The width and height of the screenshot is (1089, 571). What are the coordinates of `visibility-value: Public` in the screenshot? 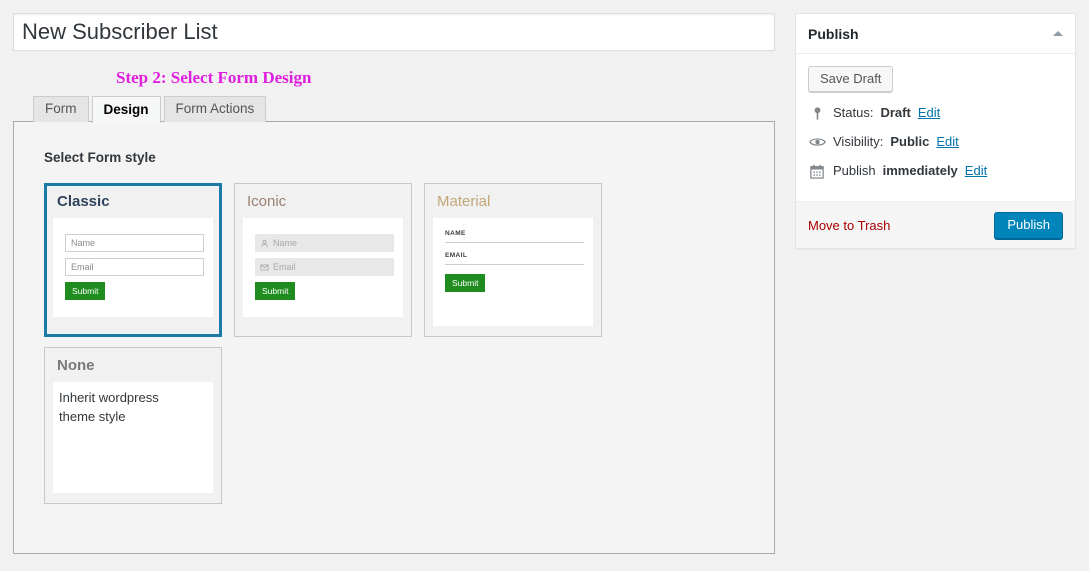 It's located at (910, 141).